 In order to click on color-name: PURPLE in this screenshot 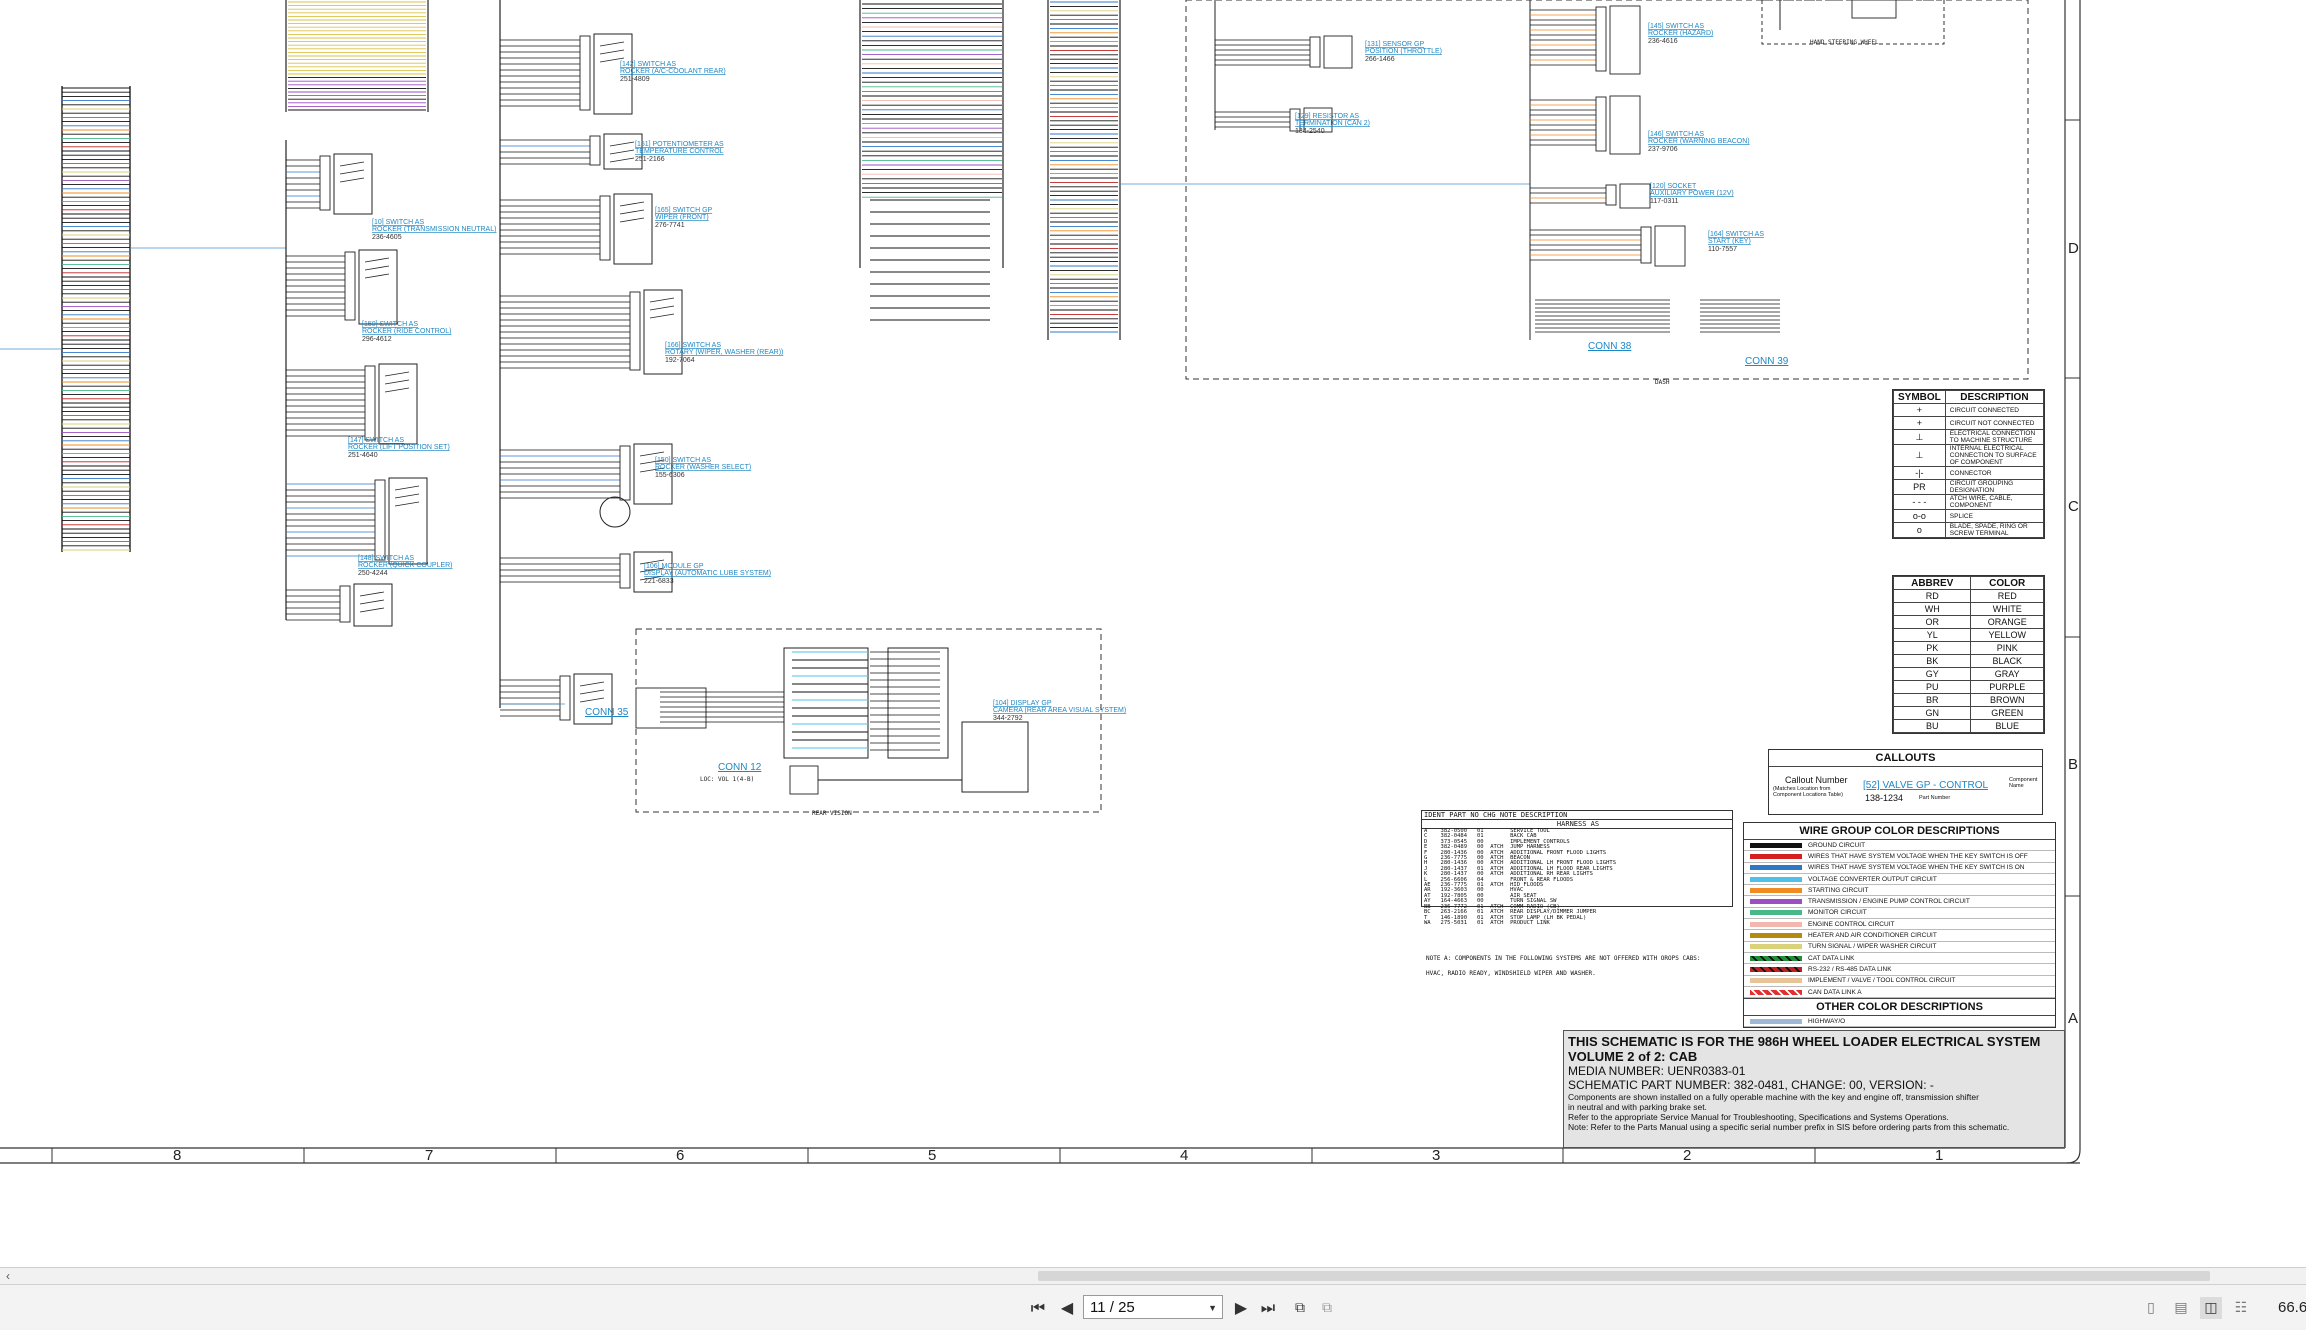, I will do `click(2007, 687)`.